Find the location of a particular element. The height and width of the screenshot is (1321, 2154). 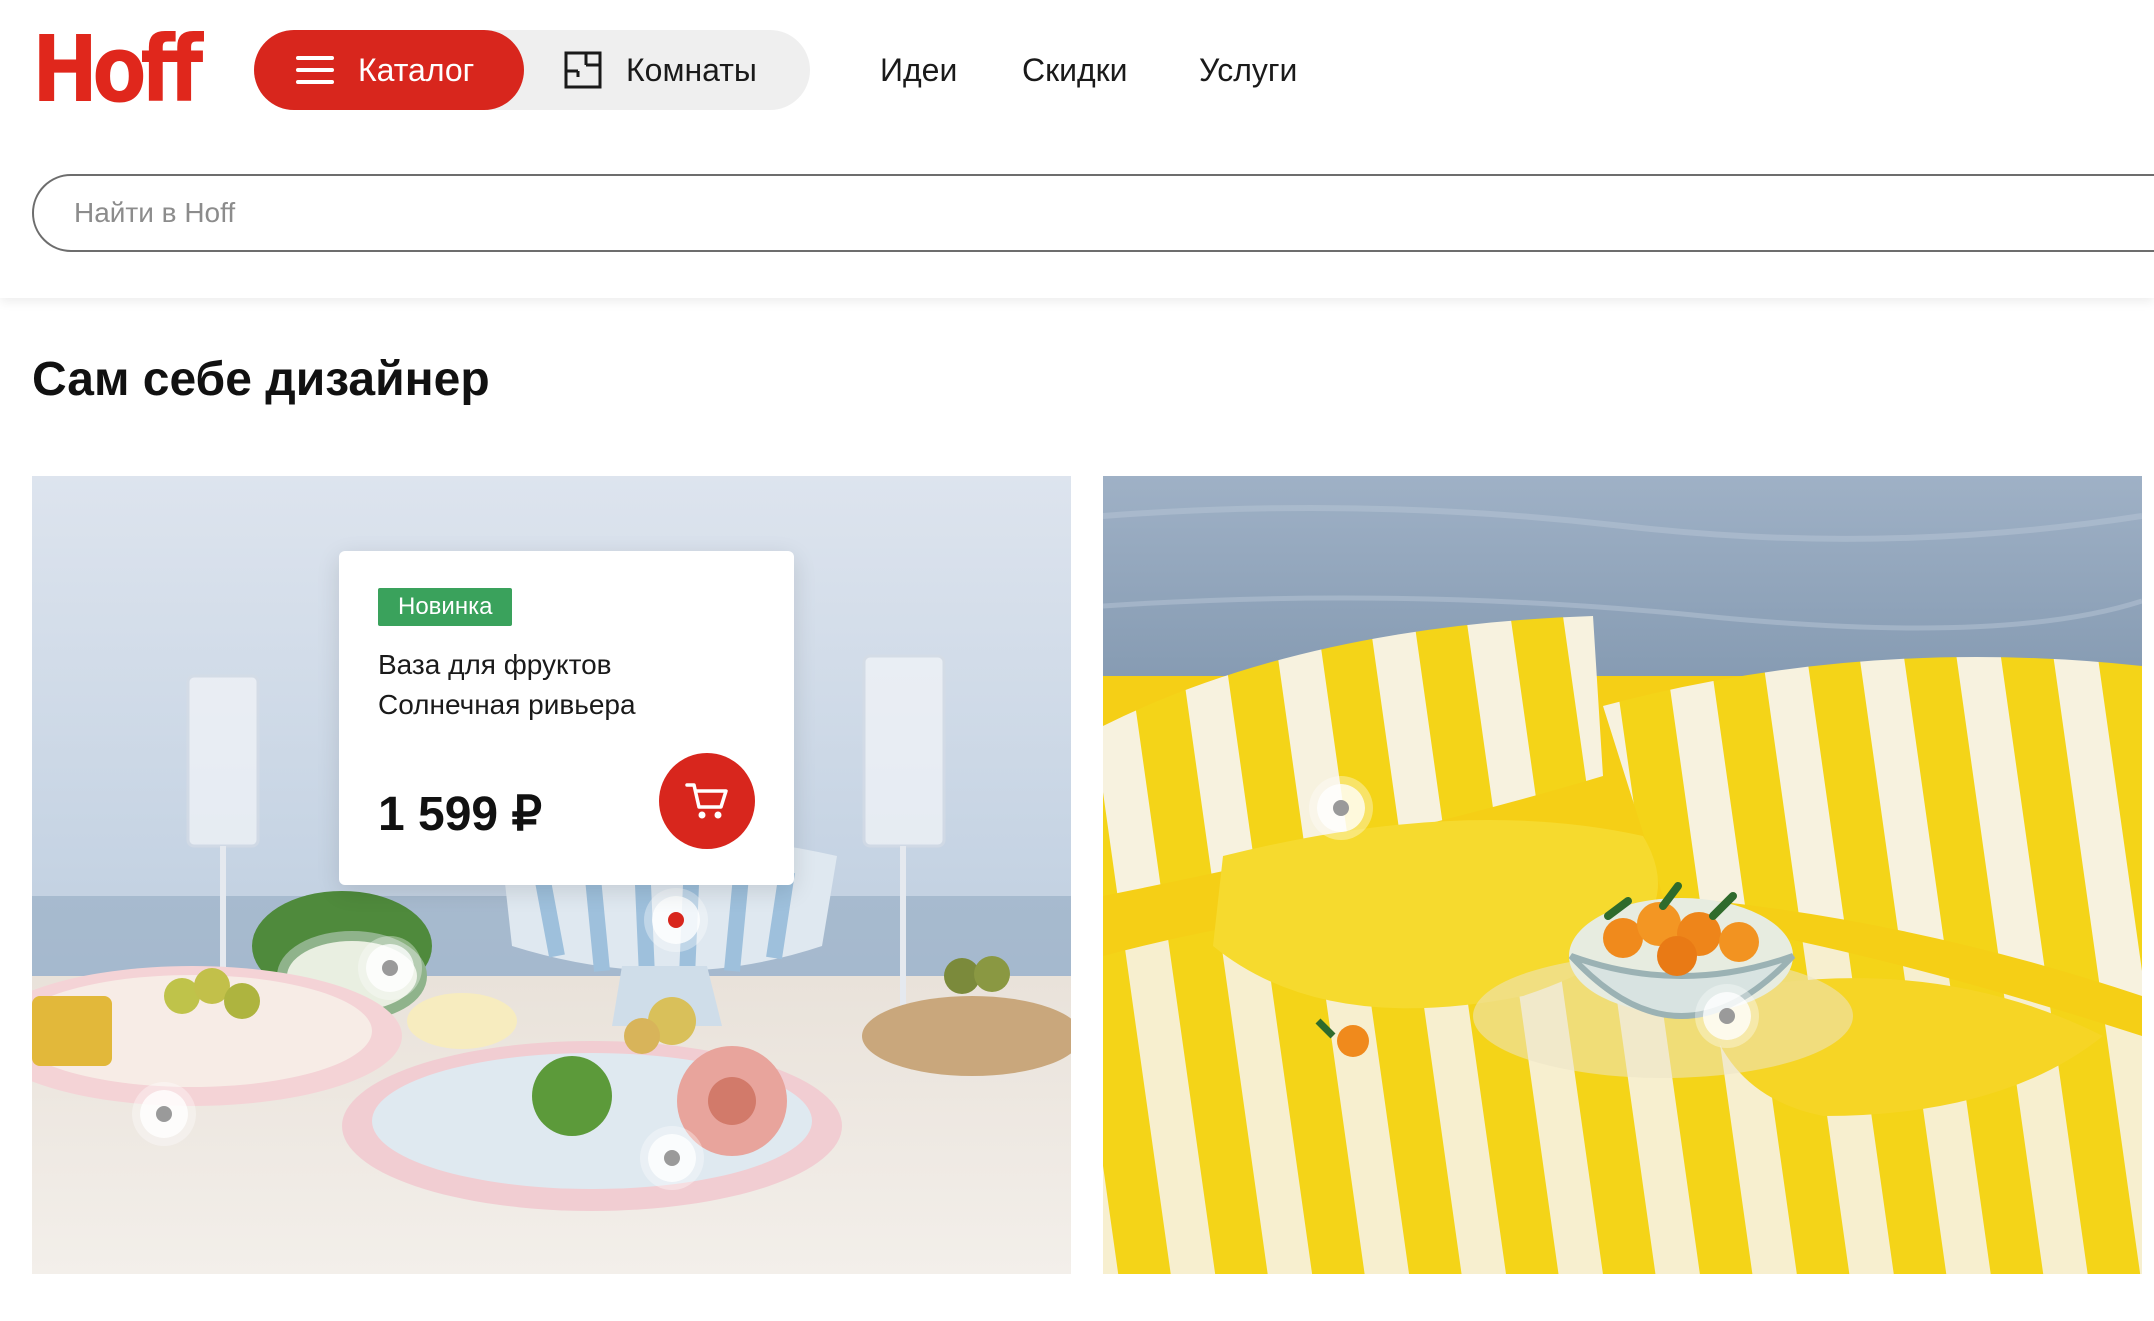

menu-icon is located at coordinates (315, 70).